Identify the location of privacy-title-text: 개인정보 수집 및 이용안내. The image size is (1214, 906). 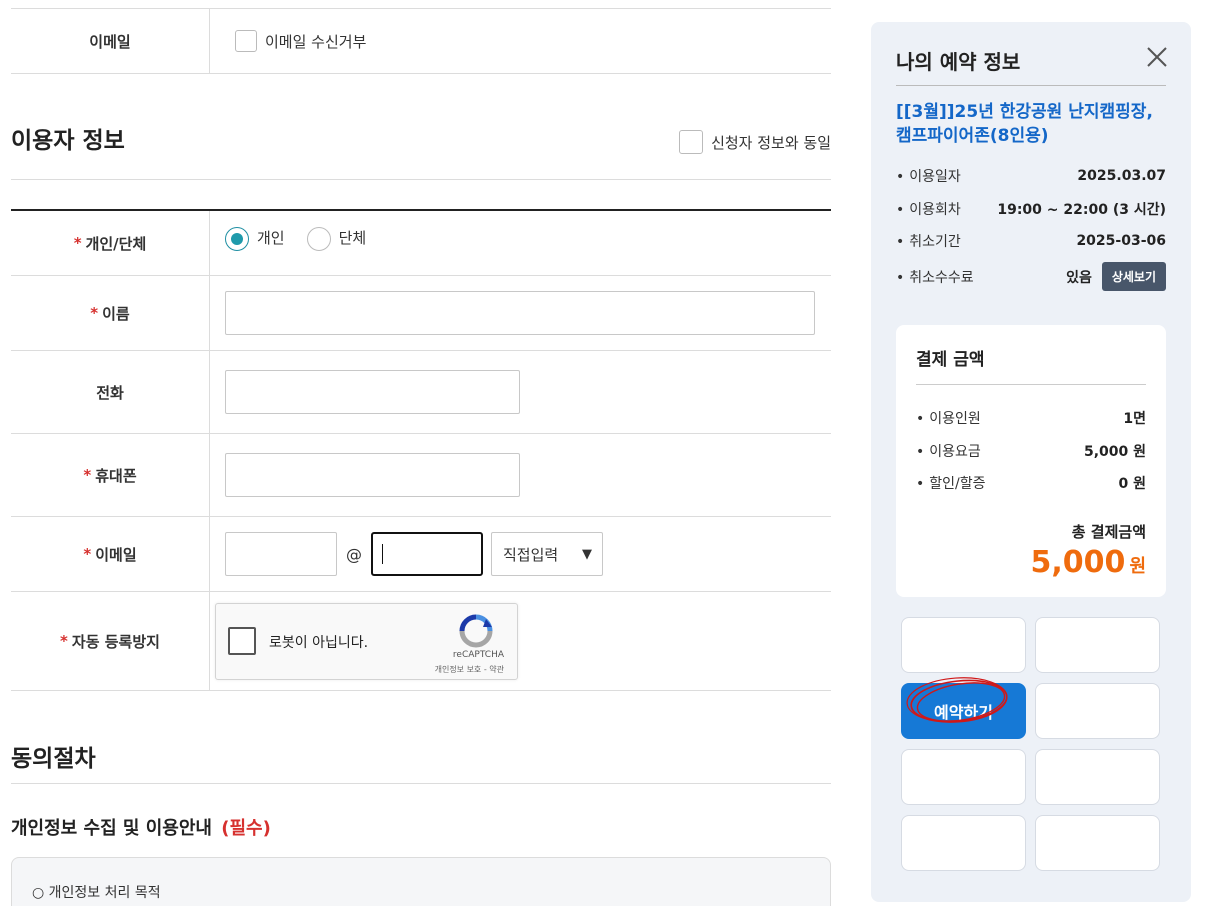
(111, 828).